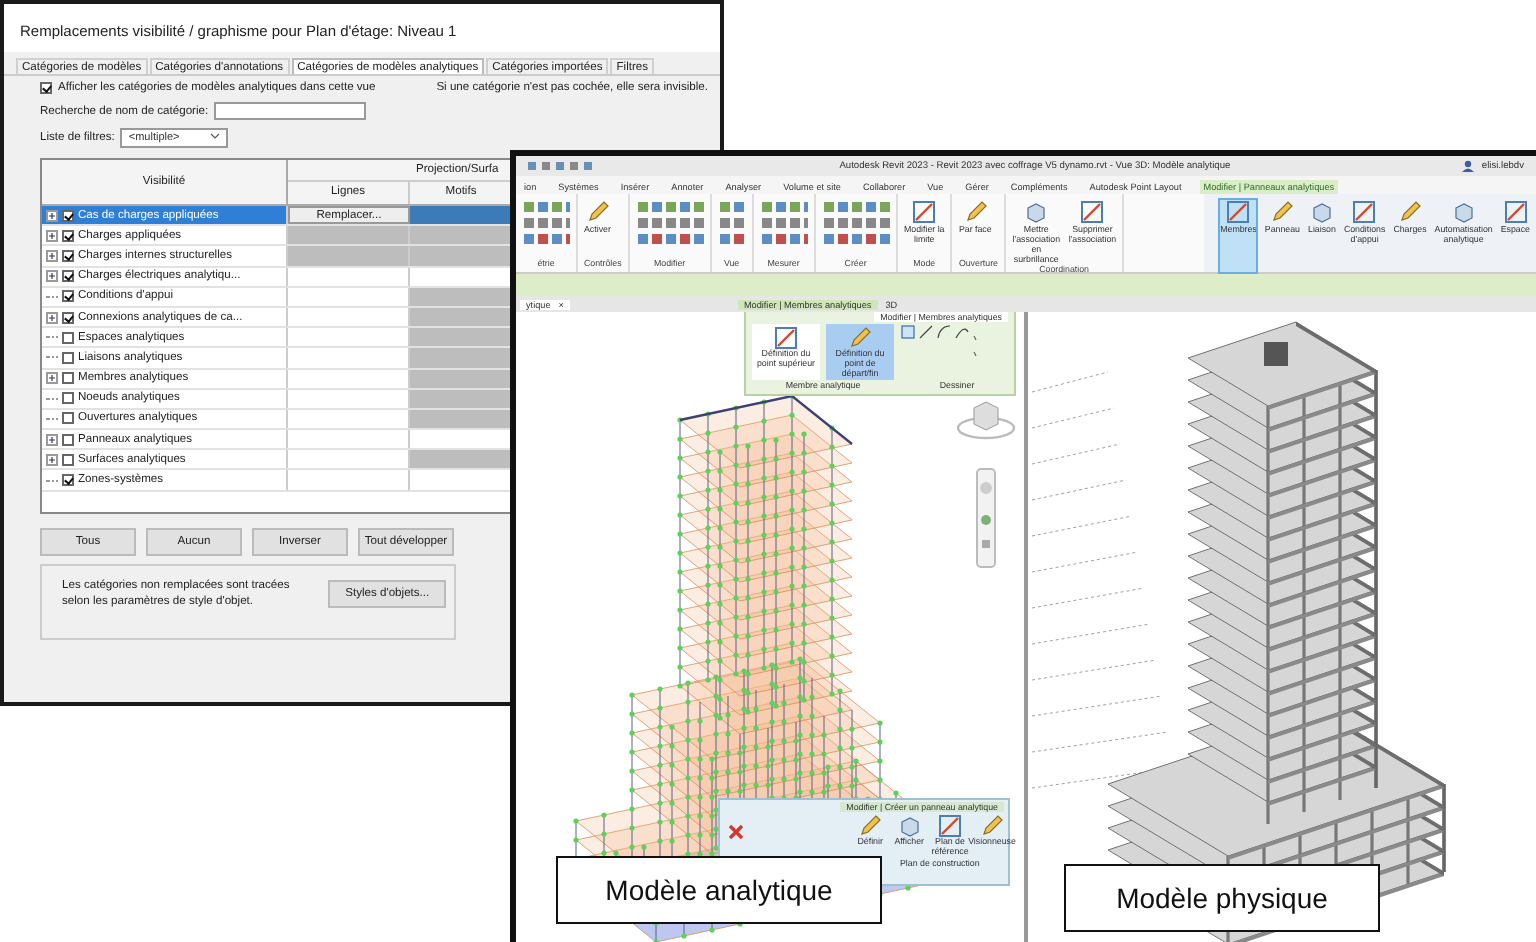 The image size is (1536, 942). I want to click on caption: Modèle analytique, so click(719, 890).